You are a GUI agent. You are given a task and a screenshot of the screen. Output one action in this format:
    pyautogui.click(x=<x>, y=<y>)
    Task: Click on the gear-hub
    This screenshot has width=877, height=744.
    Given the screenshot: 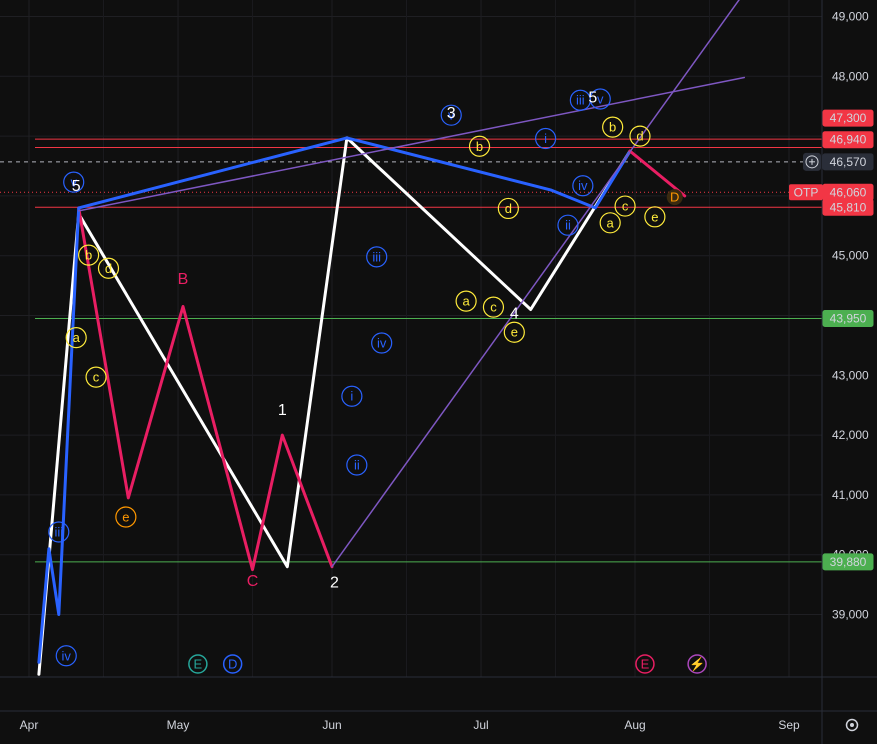 What is the action you would take?
    pyautogui.click(x=852, y=725)
    